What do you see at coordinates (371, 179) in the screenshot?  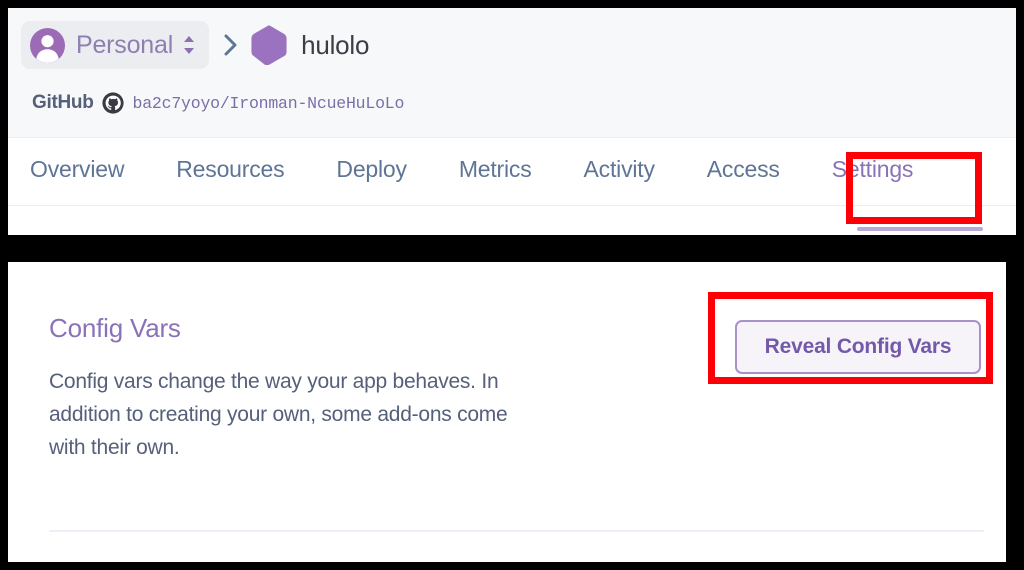 I see `tab-deploy: Deploy` at bounding box center [371, 179].